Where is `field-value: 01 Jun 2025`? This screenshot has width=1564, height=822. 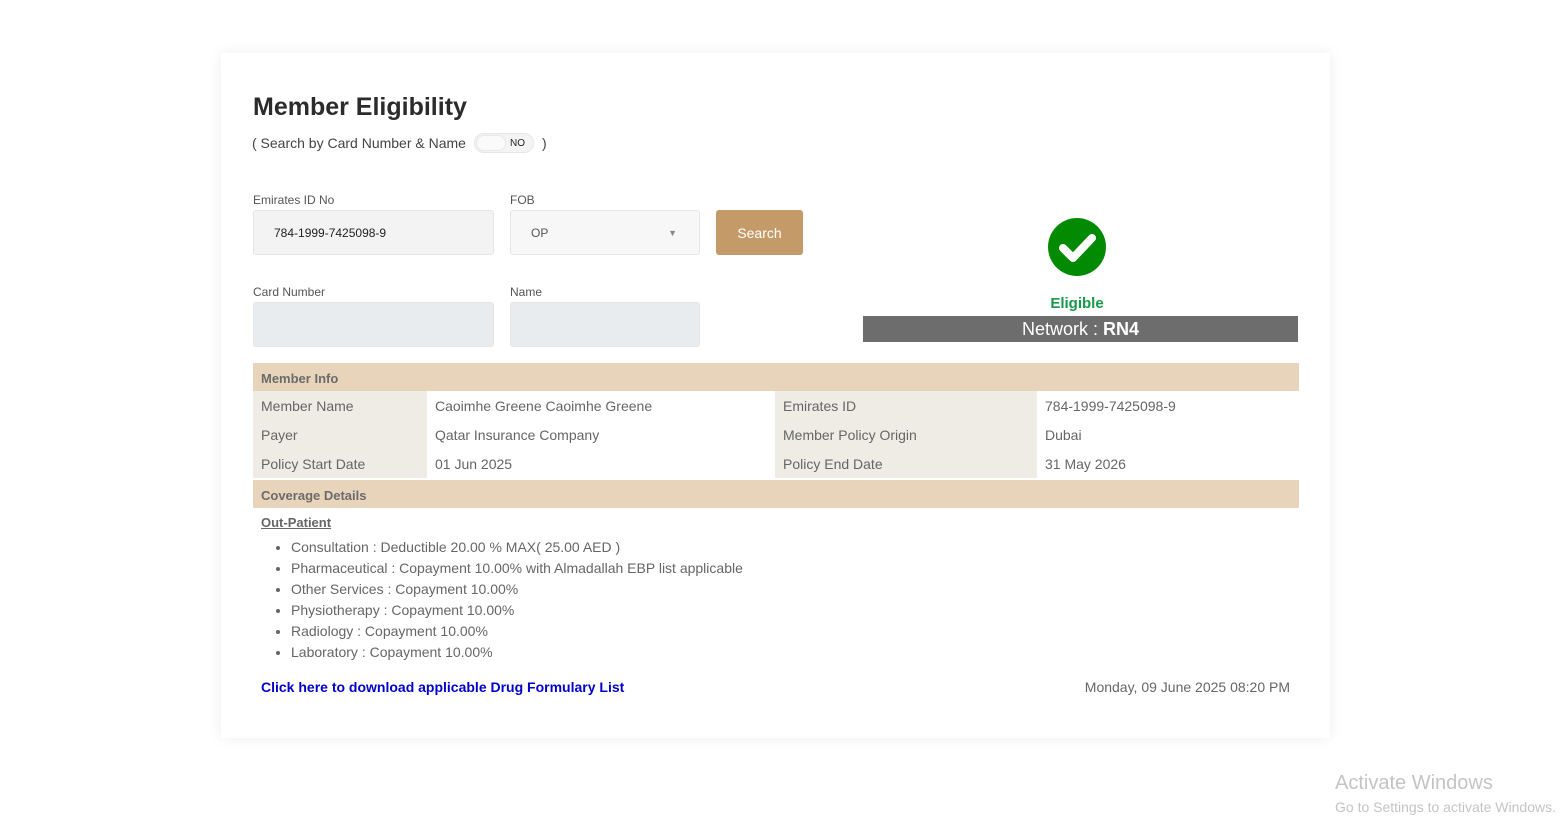
field-value: 01 Jun 2025 is located at coordinates (474, 463).